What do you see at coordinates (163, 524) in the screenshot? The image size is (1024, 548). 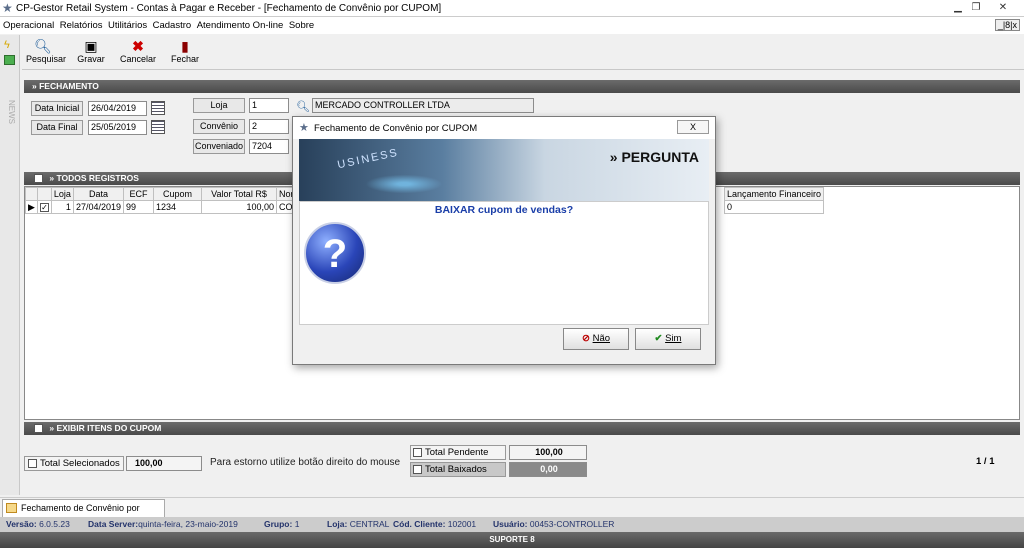 I see `status-server: Data Server:quinta-feira, 23-maio-2019` at bounding box center [163, 524].